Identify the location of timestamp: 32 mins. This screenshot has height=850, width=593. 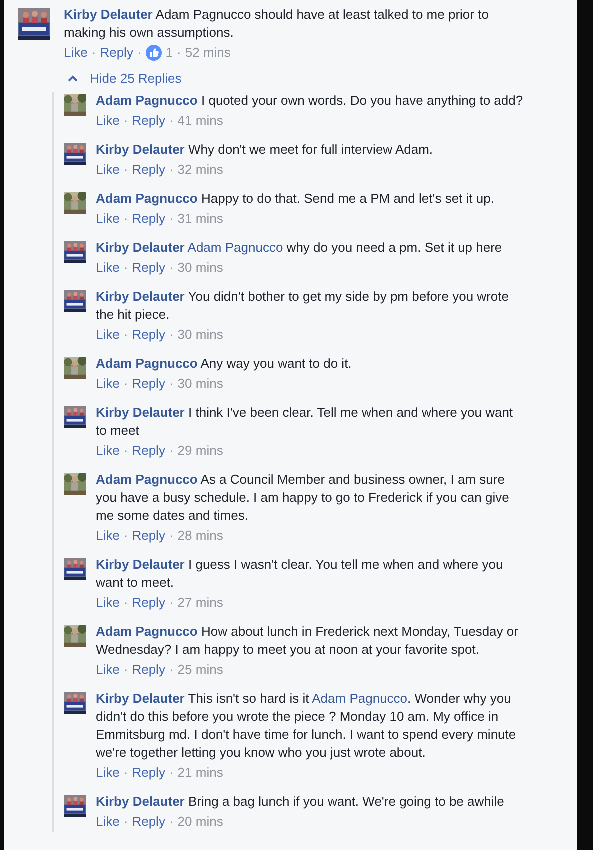
(201, 170).